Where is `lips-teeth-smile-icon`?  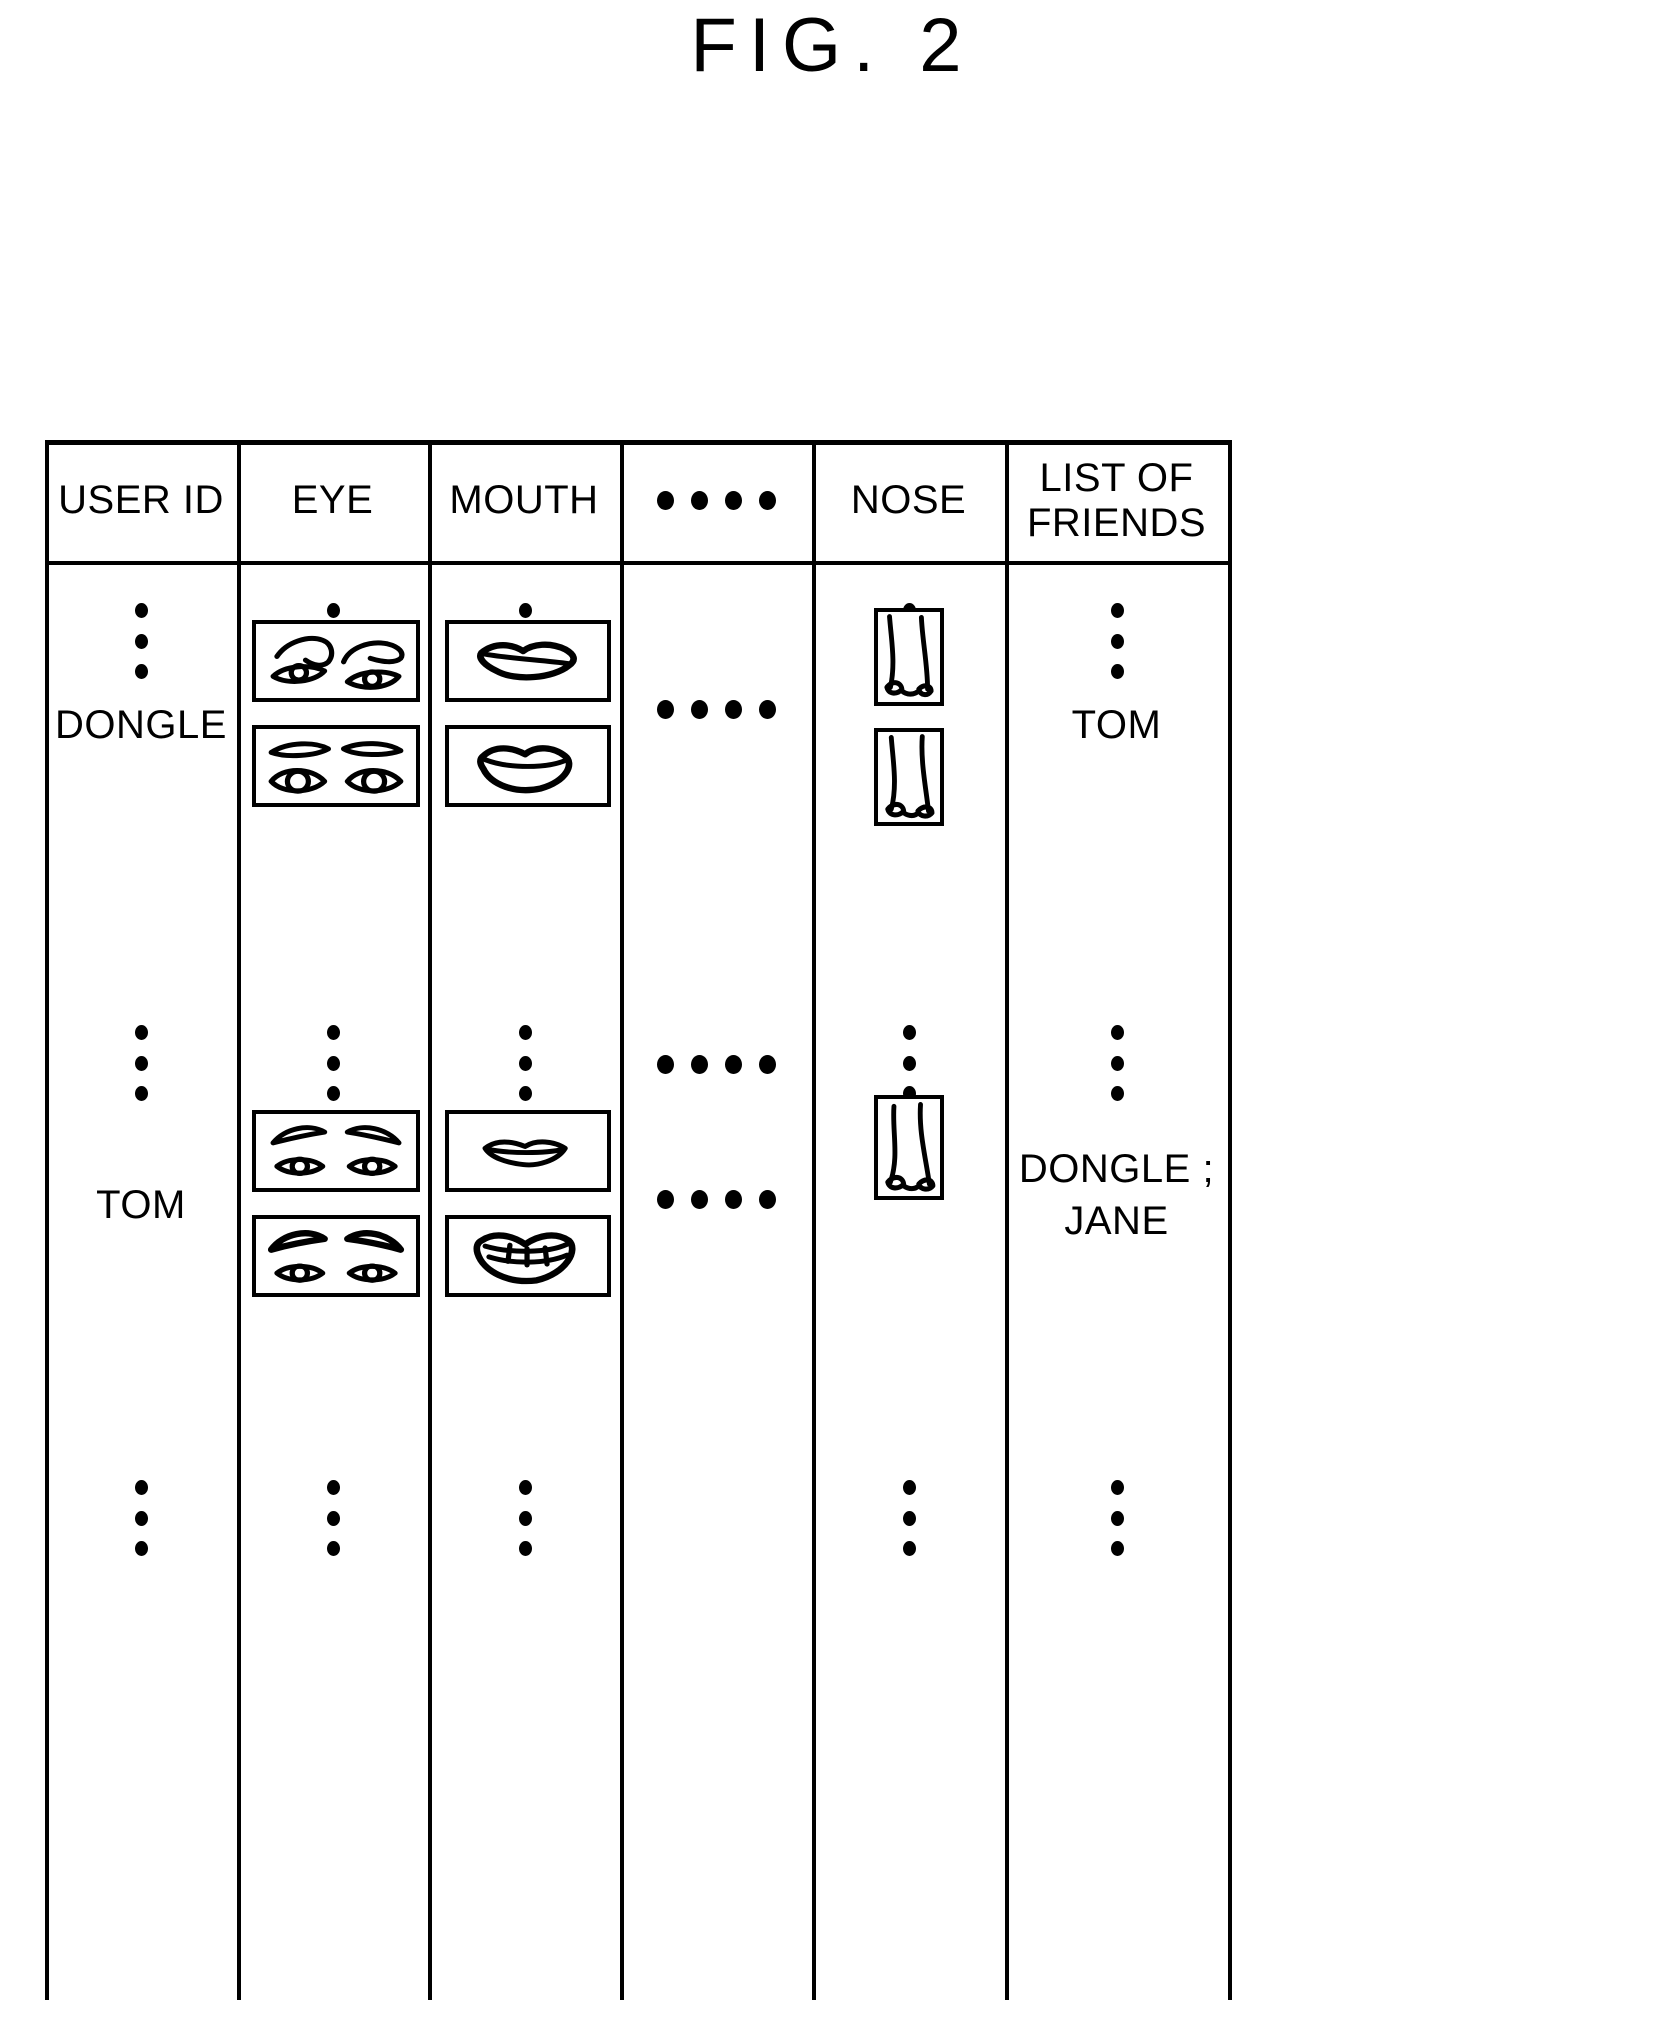
lips-teeth-smile-icon is located at coordinates (524, 1258).